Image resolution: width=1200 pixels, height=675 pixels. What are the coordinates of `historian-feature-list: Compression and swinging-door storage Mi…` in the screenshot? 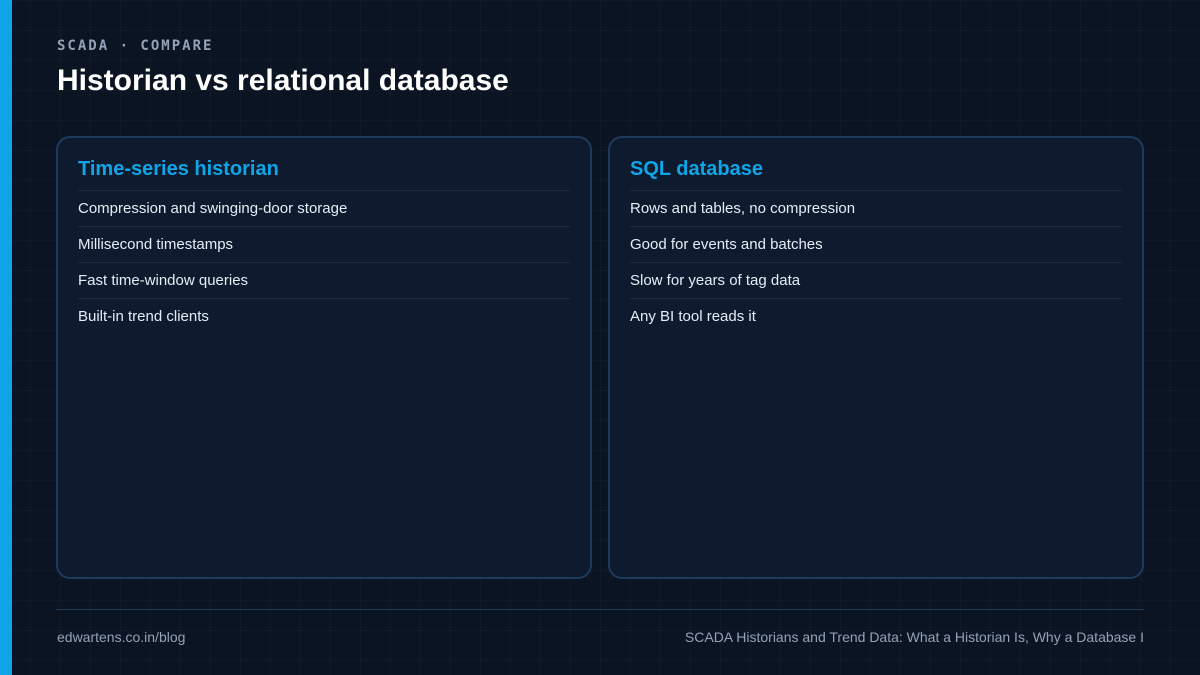 It's located at (324, 262).